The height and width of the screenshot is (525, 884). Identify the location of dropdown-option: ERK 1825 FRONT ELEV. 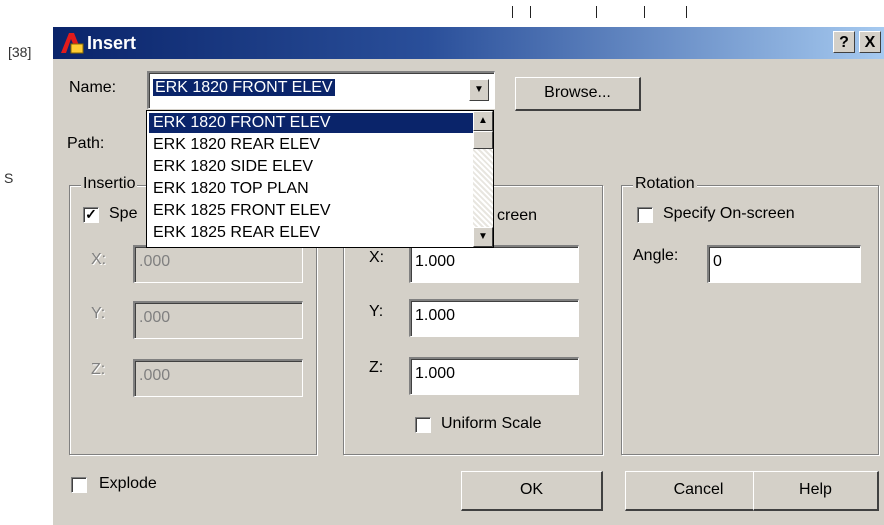
(311, 211).